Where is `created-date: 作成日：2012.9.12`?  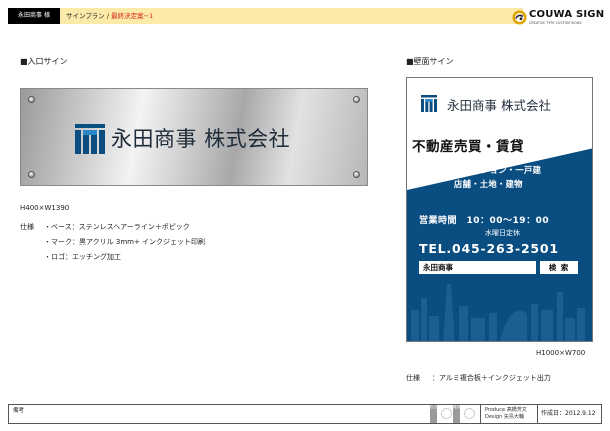 created-date: 作成日：2012.9.12 is located at coordinates (568, 413).